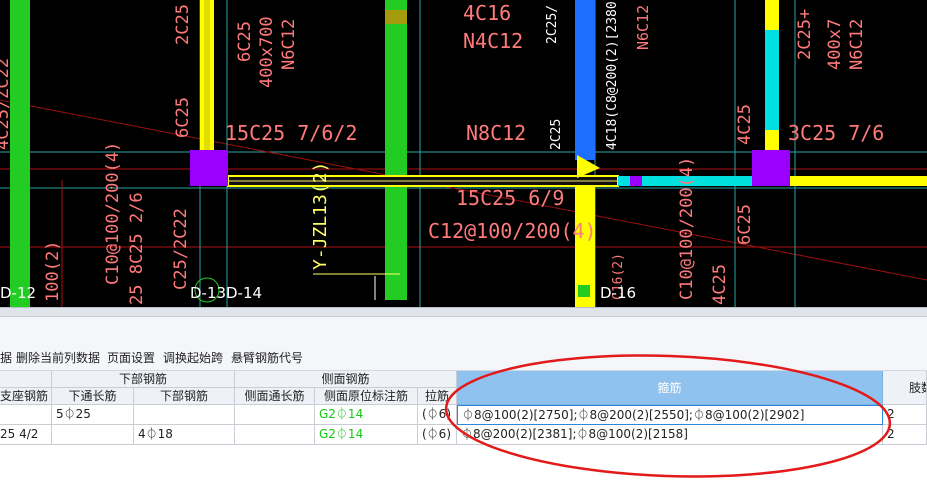 Image resolution: width=927 pixels, height=490 pixels. What do you see at coordinates (267, 357) in the screenshot?
I see `cantilever-rebar-code-button: 悬臂钢筋代号` at bounding box center [267, 357].